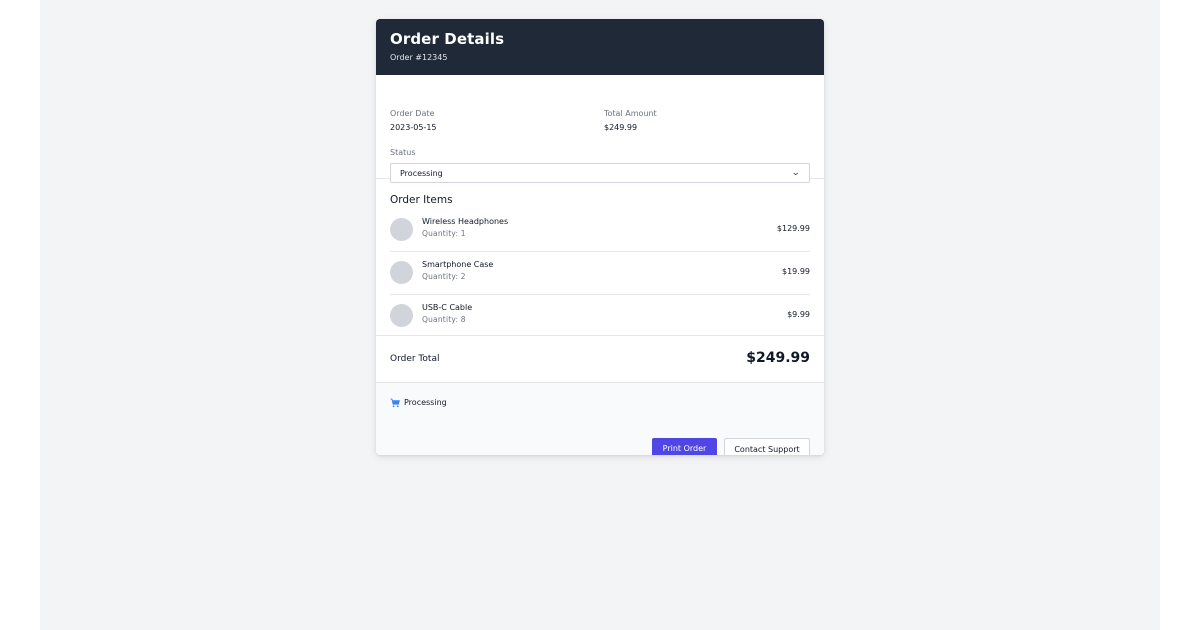  Describe the element at coordinates (403, 152) in the screenshot. I see `status-label: Status` at that location.